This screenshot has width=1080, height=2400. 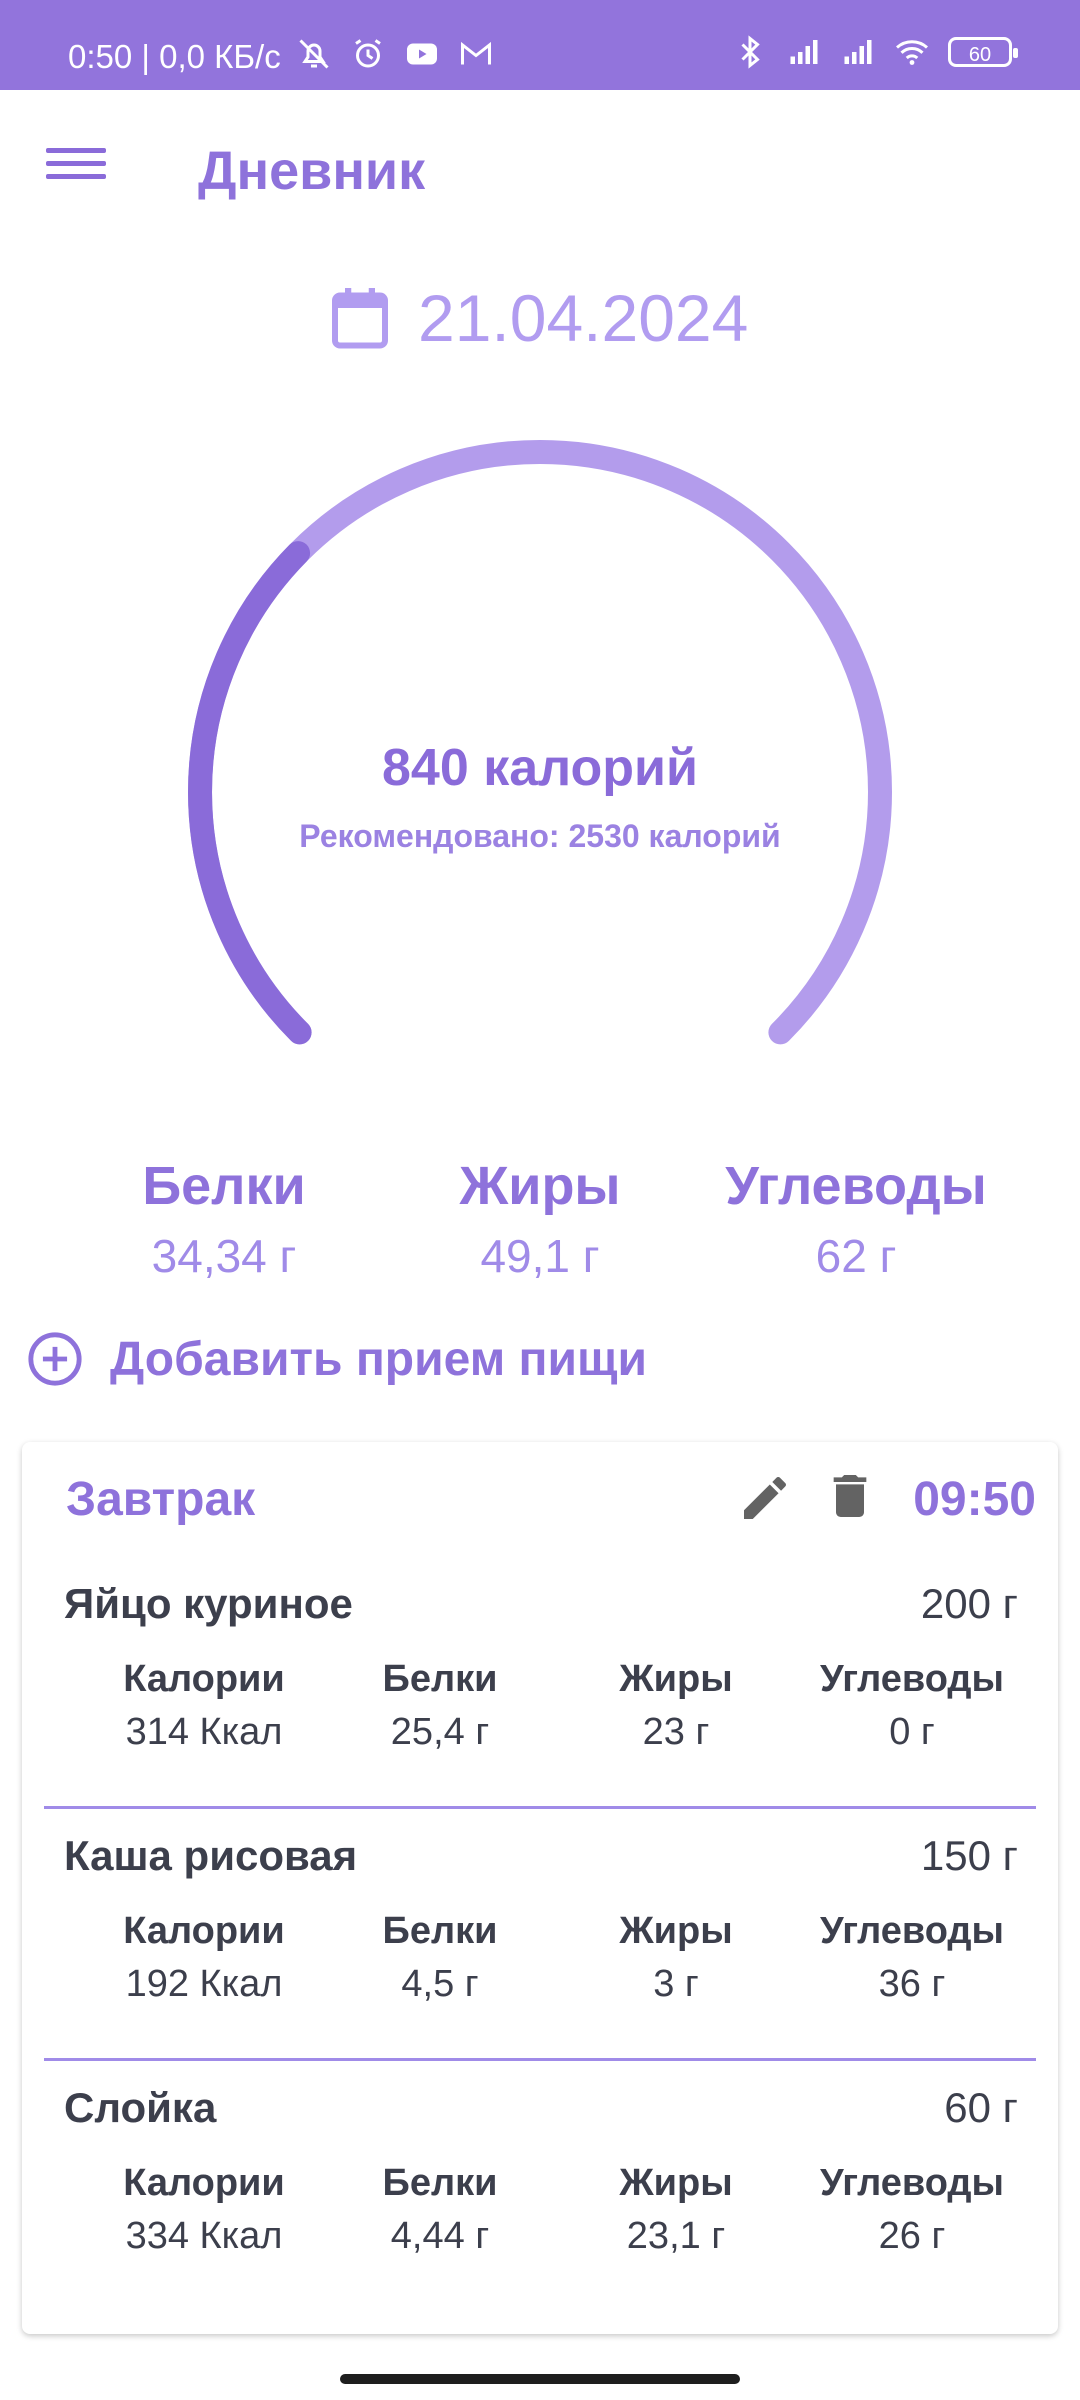 What do you see at coordinates (765, 1498) in the screenshot?
I see `edit-icon` at bounding box center [765, 1498].